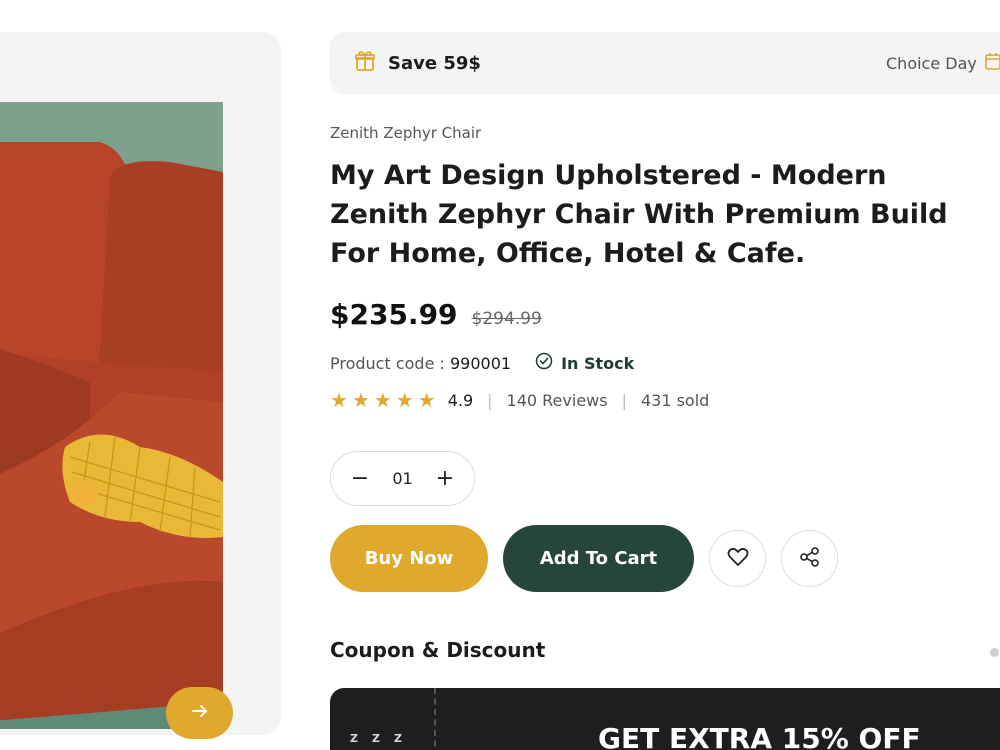  What do you see at coordinates (360, 478) in the screenshot?
I see `decrease-button: −` at bounding box center [360, 478].